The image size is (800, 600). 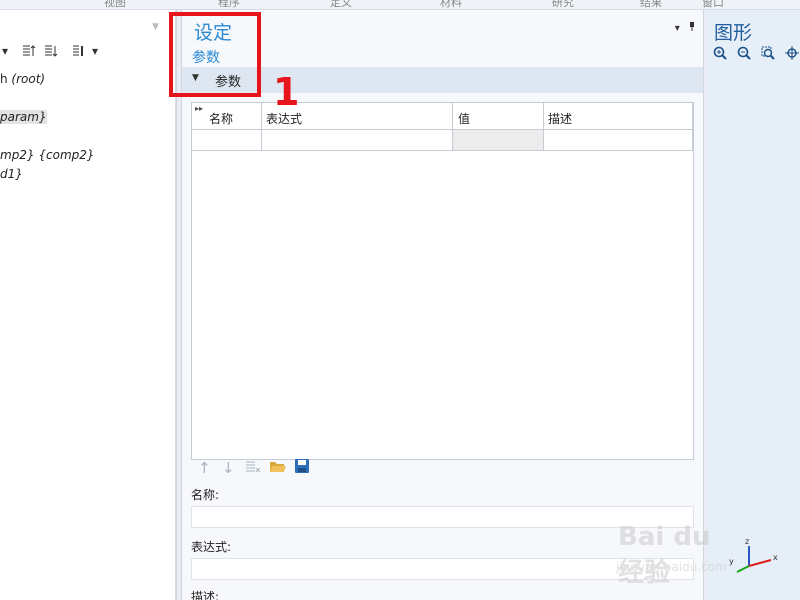 I want to click on tree-node-tag: mp2} {comp2}, so click(x=47, y=155).